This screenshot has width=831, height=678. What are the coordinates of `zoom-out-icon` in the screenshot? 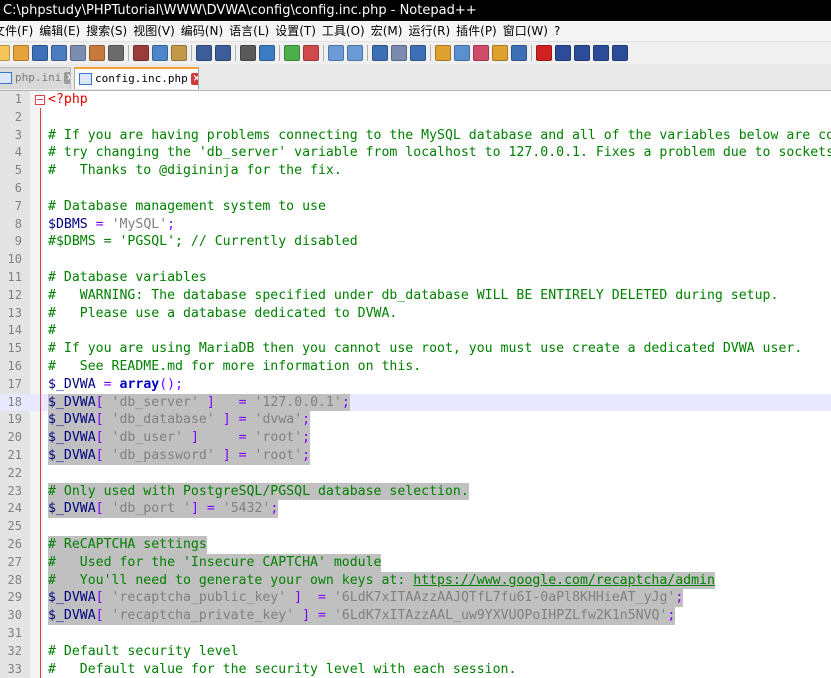 It's located at (311, 53).